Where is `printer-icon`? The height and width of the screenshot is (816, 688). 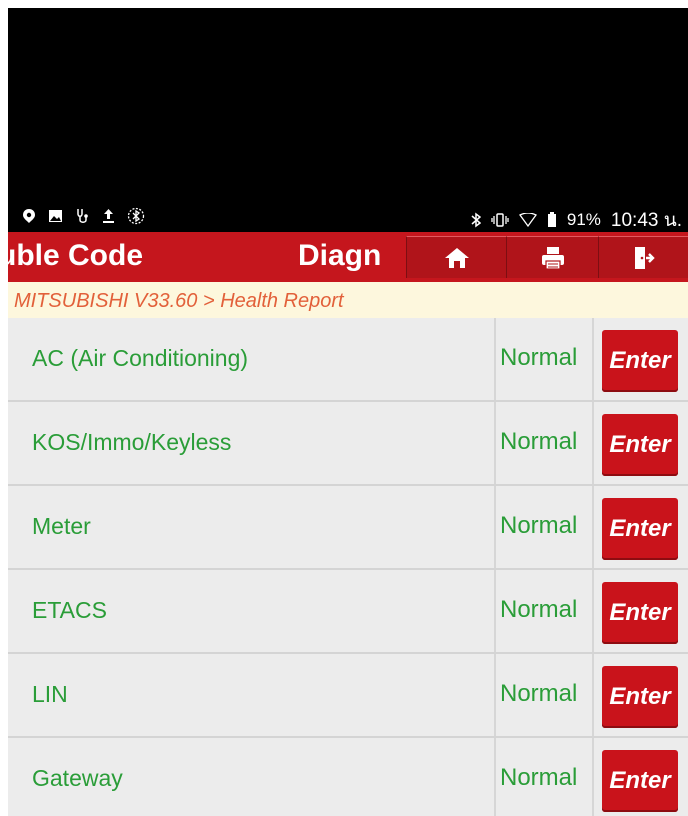 printer-icon is located at coordinates (552, 258).